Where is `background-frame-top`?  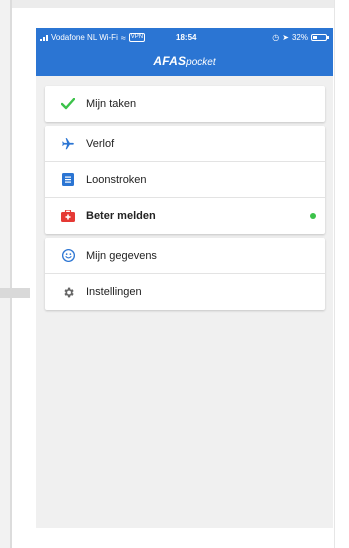 background-frame-top is located at coordinates (174, 4).